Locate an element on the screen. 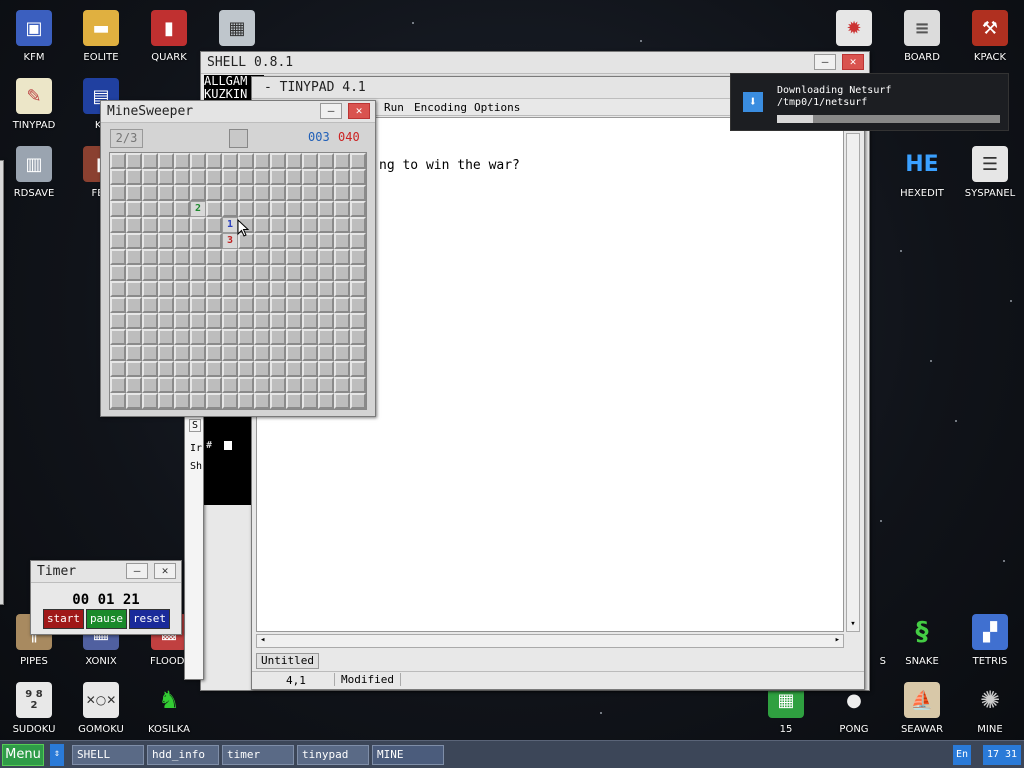 Image resolution: width=1024 pixels, height=768 pixels. minesweeper-close-button: ✕ is located at coordinates (359, 111).